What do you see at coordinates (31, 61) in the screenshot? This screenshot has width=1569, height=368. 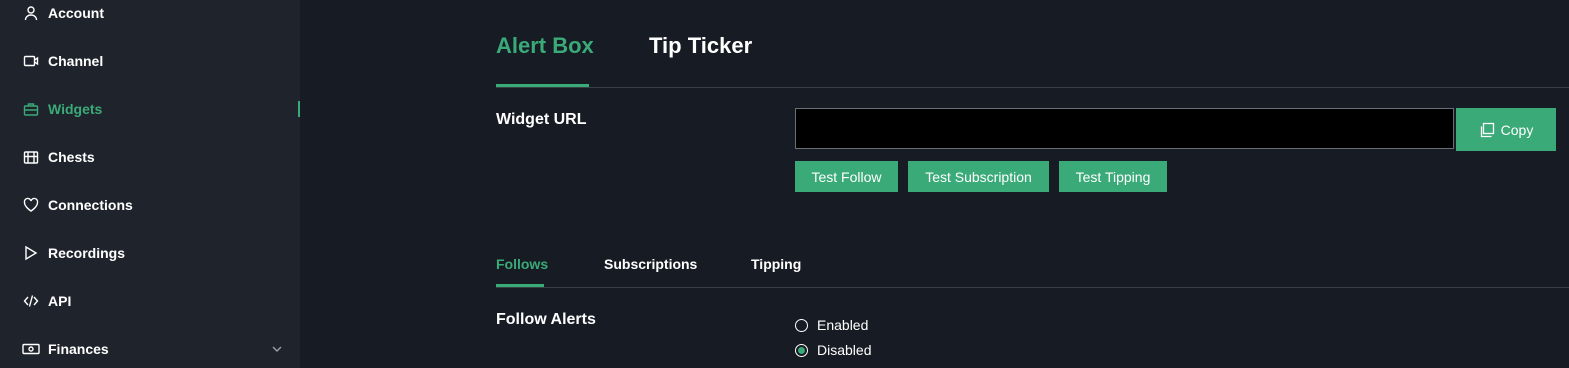 I see `video-icon` at bounding box center [31, 61].